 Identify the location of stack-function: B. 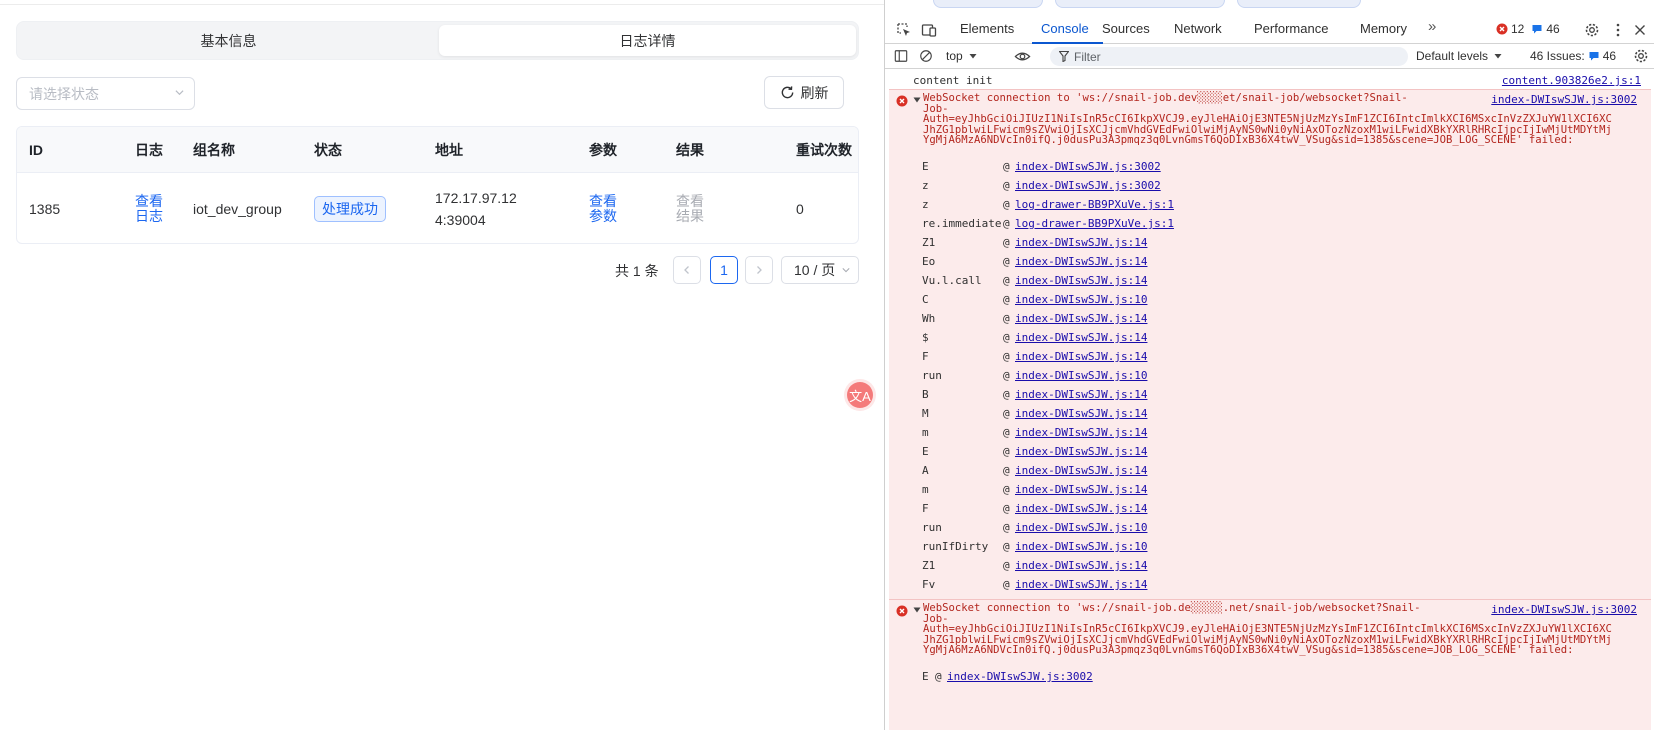
(925, 394).